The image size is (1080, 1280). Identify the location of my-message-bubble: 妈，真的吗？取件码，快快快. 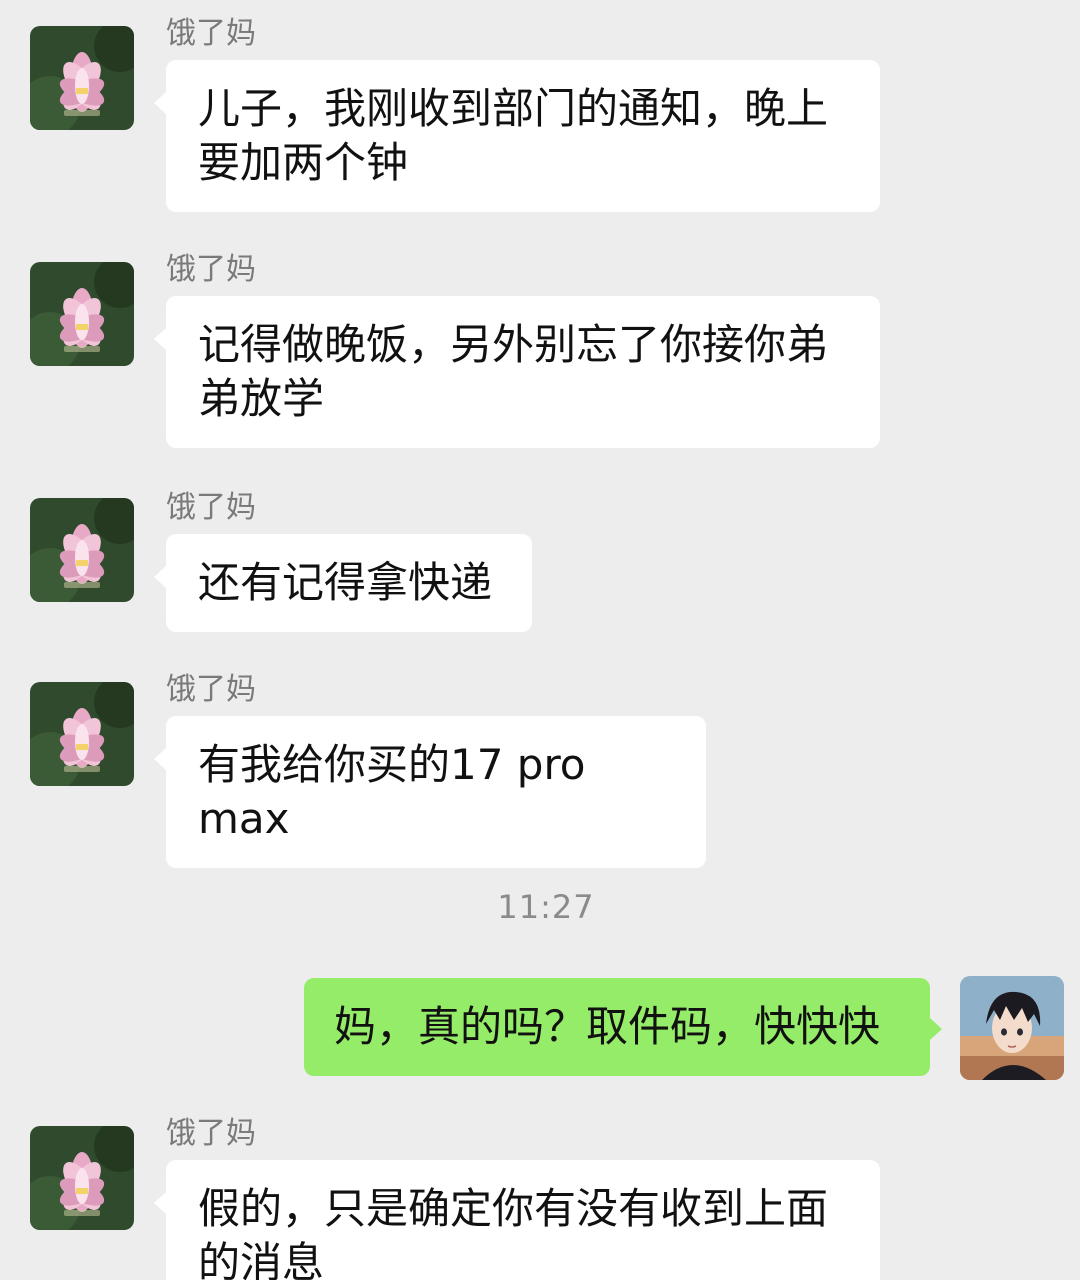
(617, 1027).